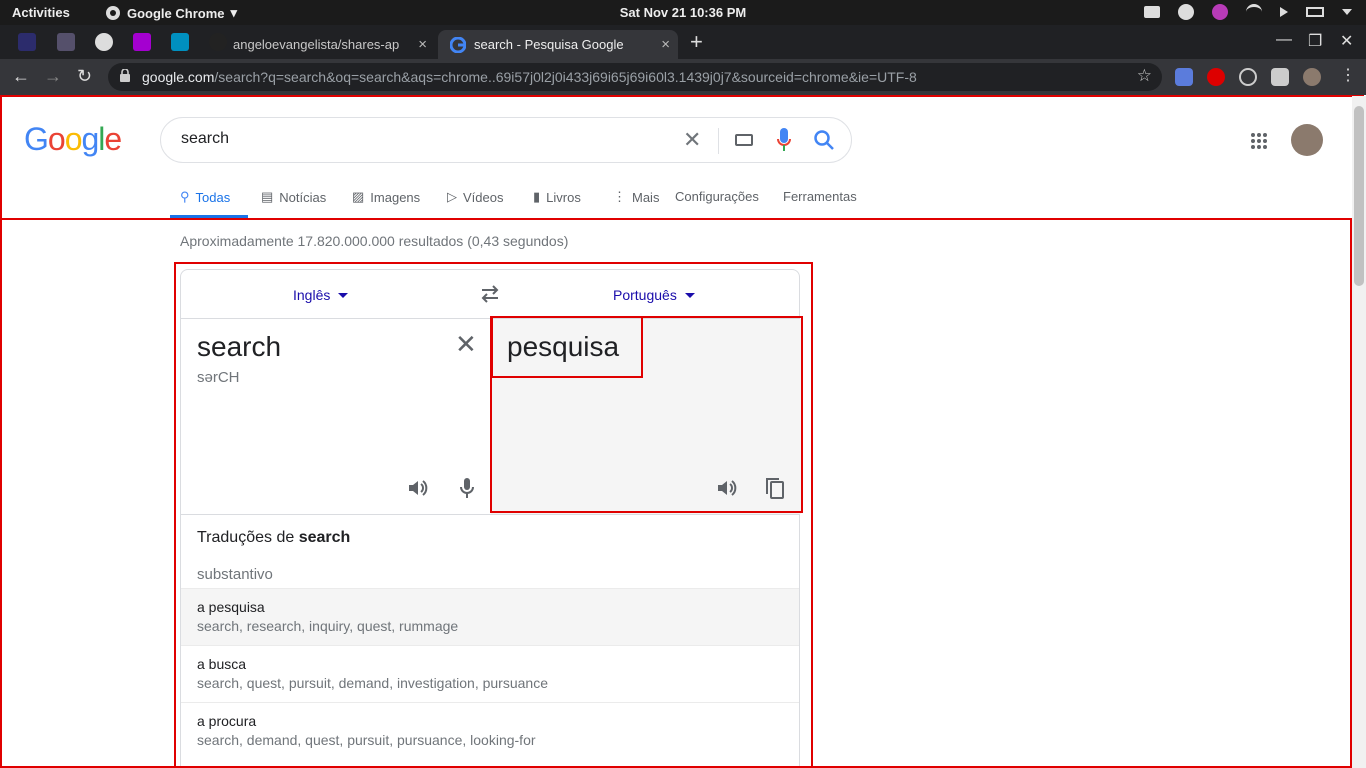  I want to click on tab-ferramentas: Ferramentas, so click(820, 196).